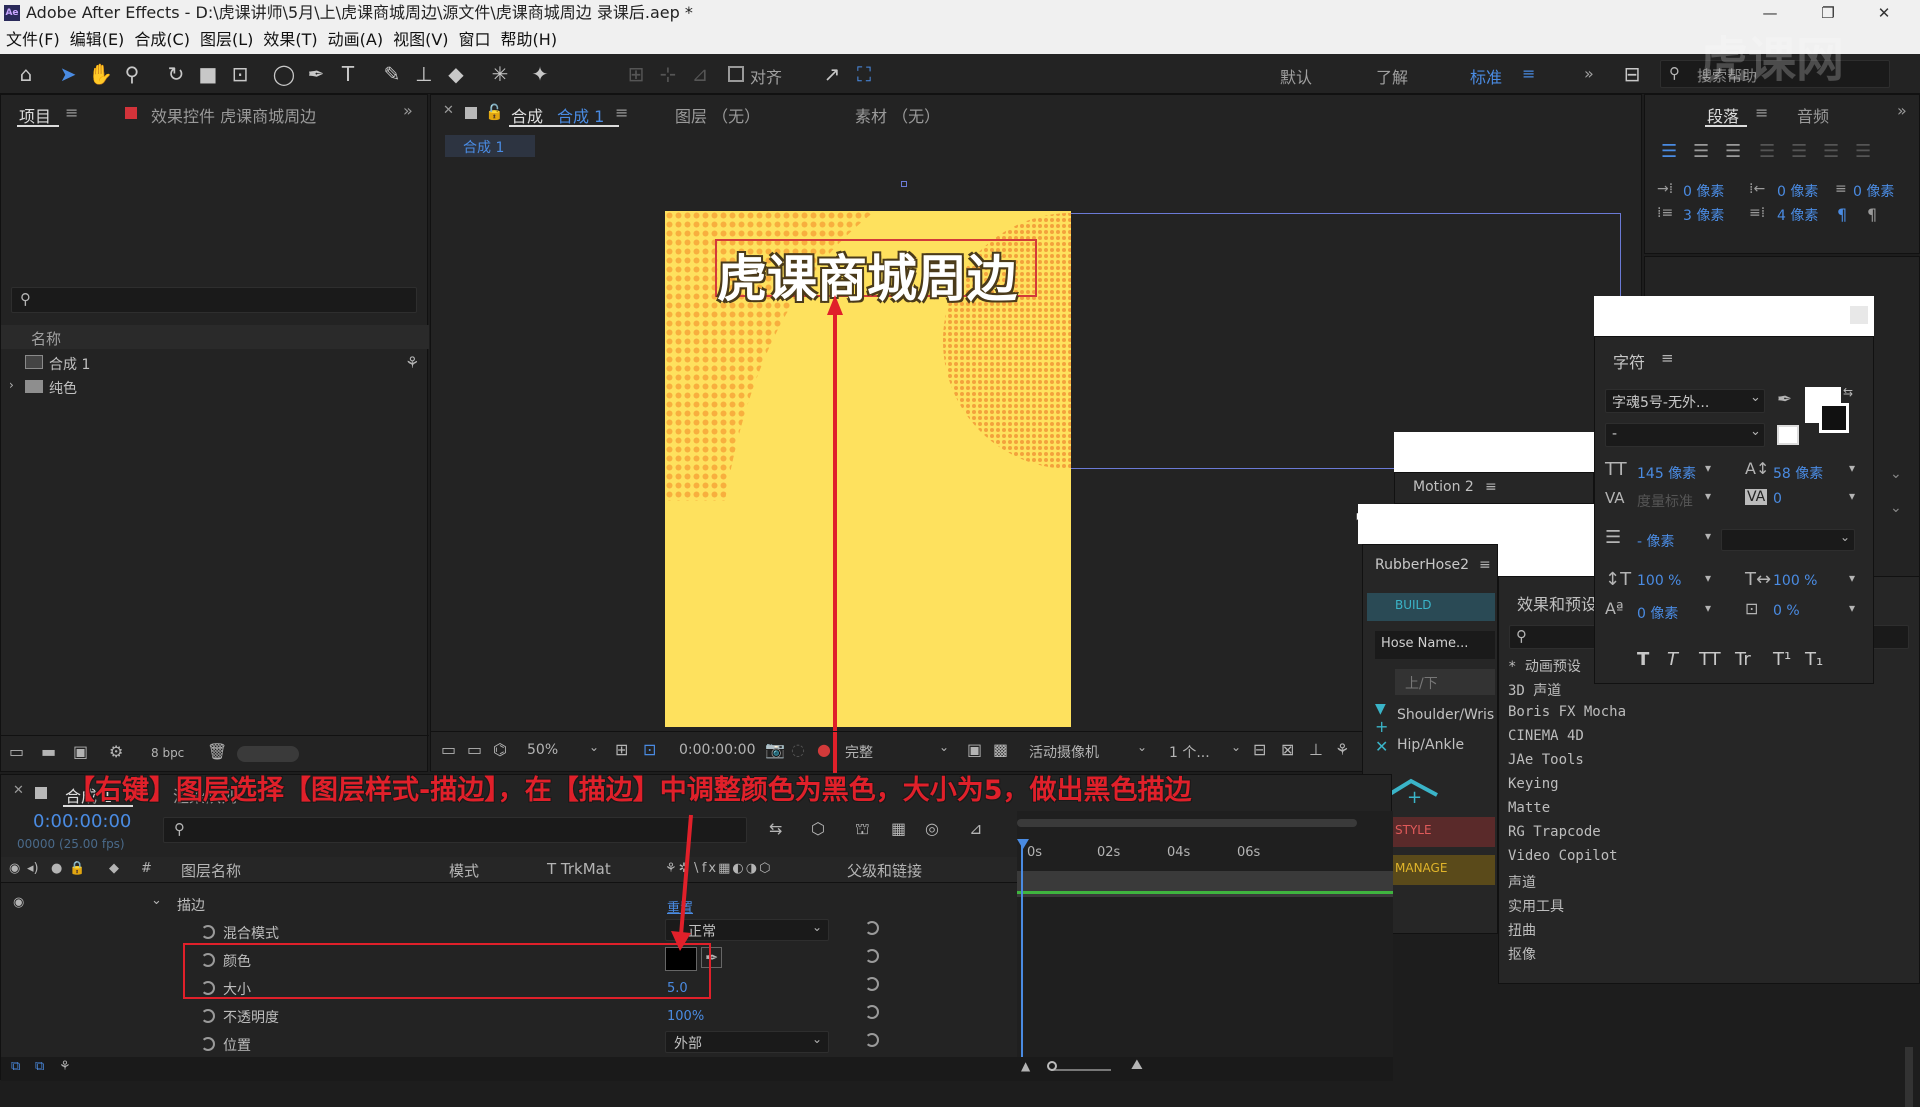  I want to click on puppet-tool-icon: ✦, so click(540, 74).